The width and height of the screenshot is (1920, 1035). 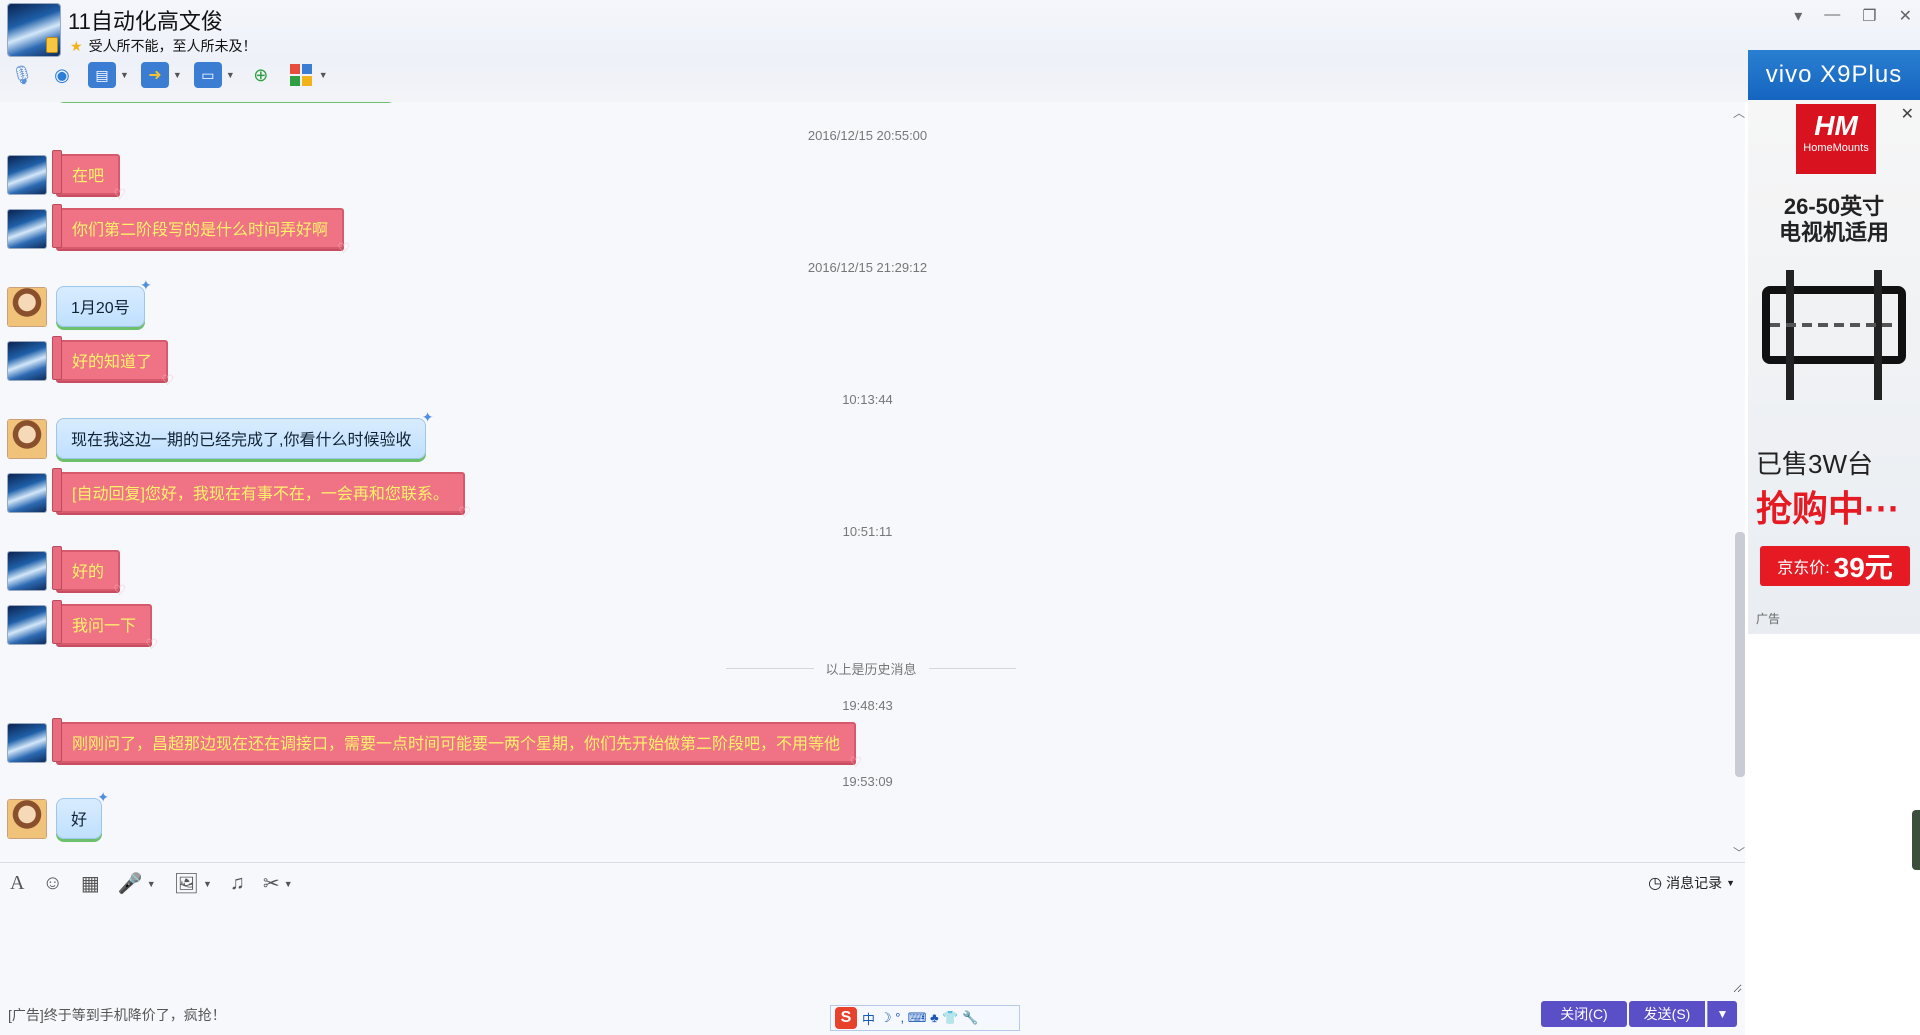 I want to click on close-button: 关闭(C), so click(x=1584, y=1014).